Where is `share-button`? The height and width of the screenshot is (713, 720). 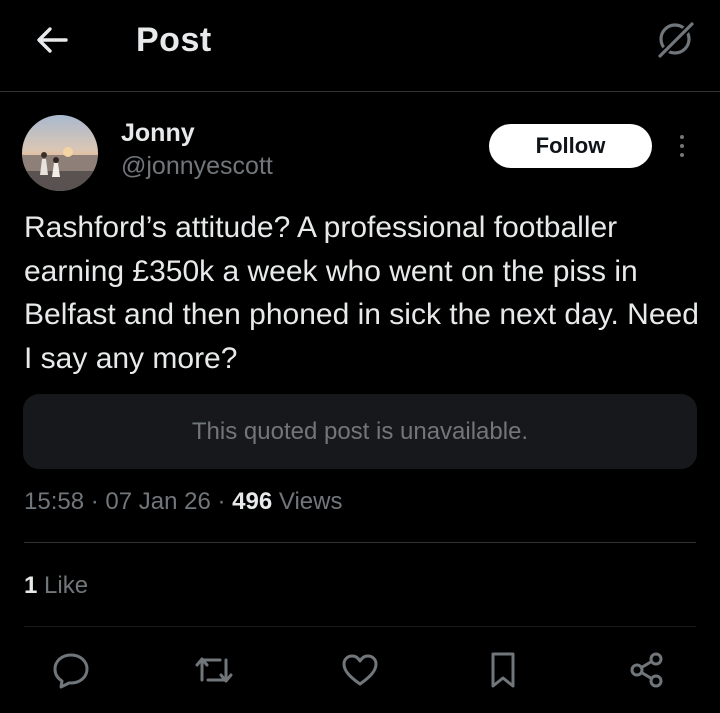
share-button is located at coordinates (647, 670).